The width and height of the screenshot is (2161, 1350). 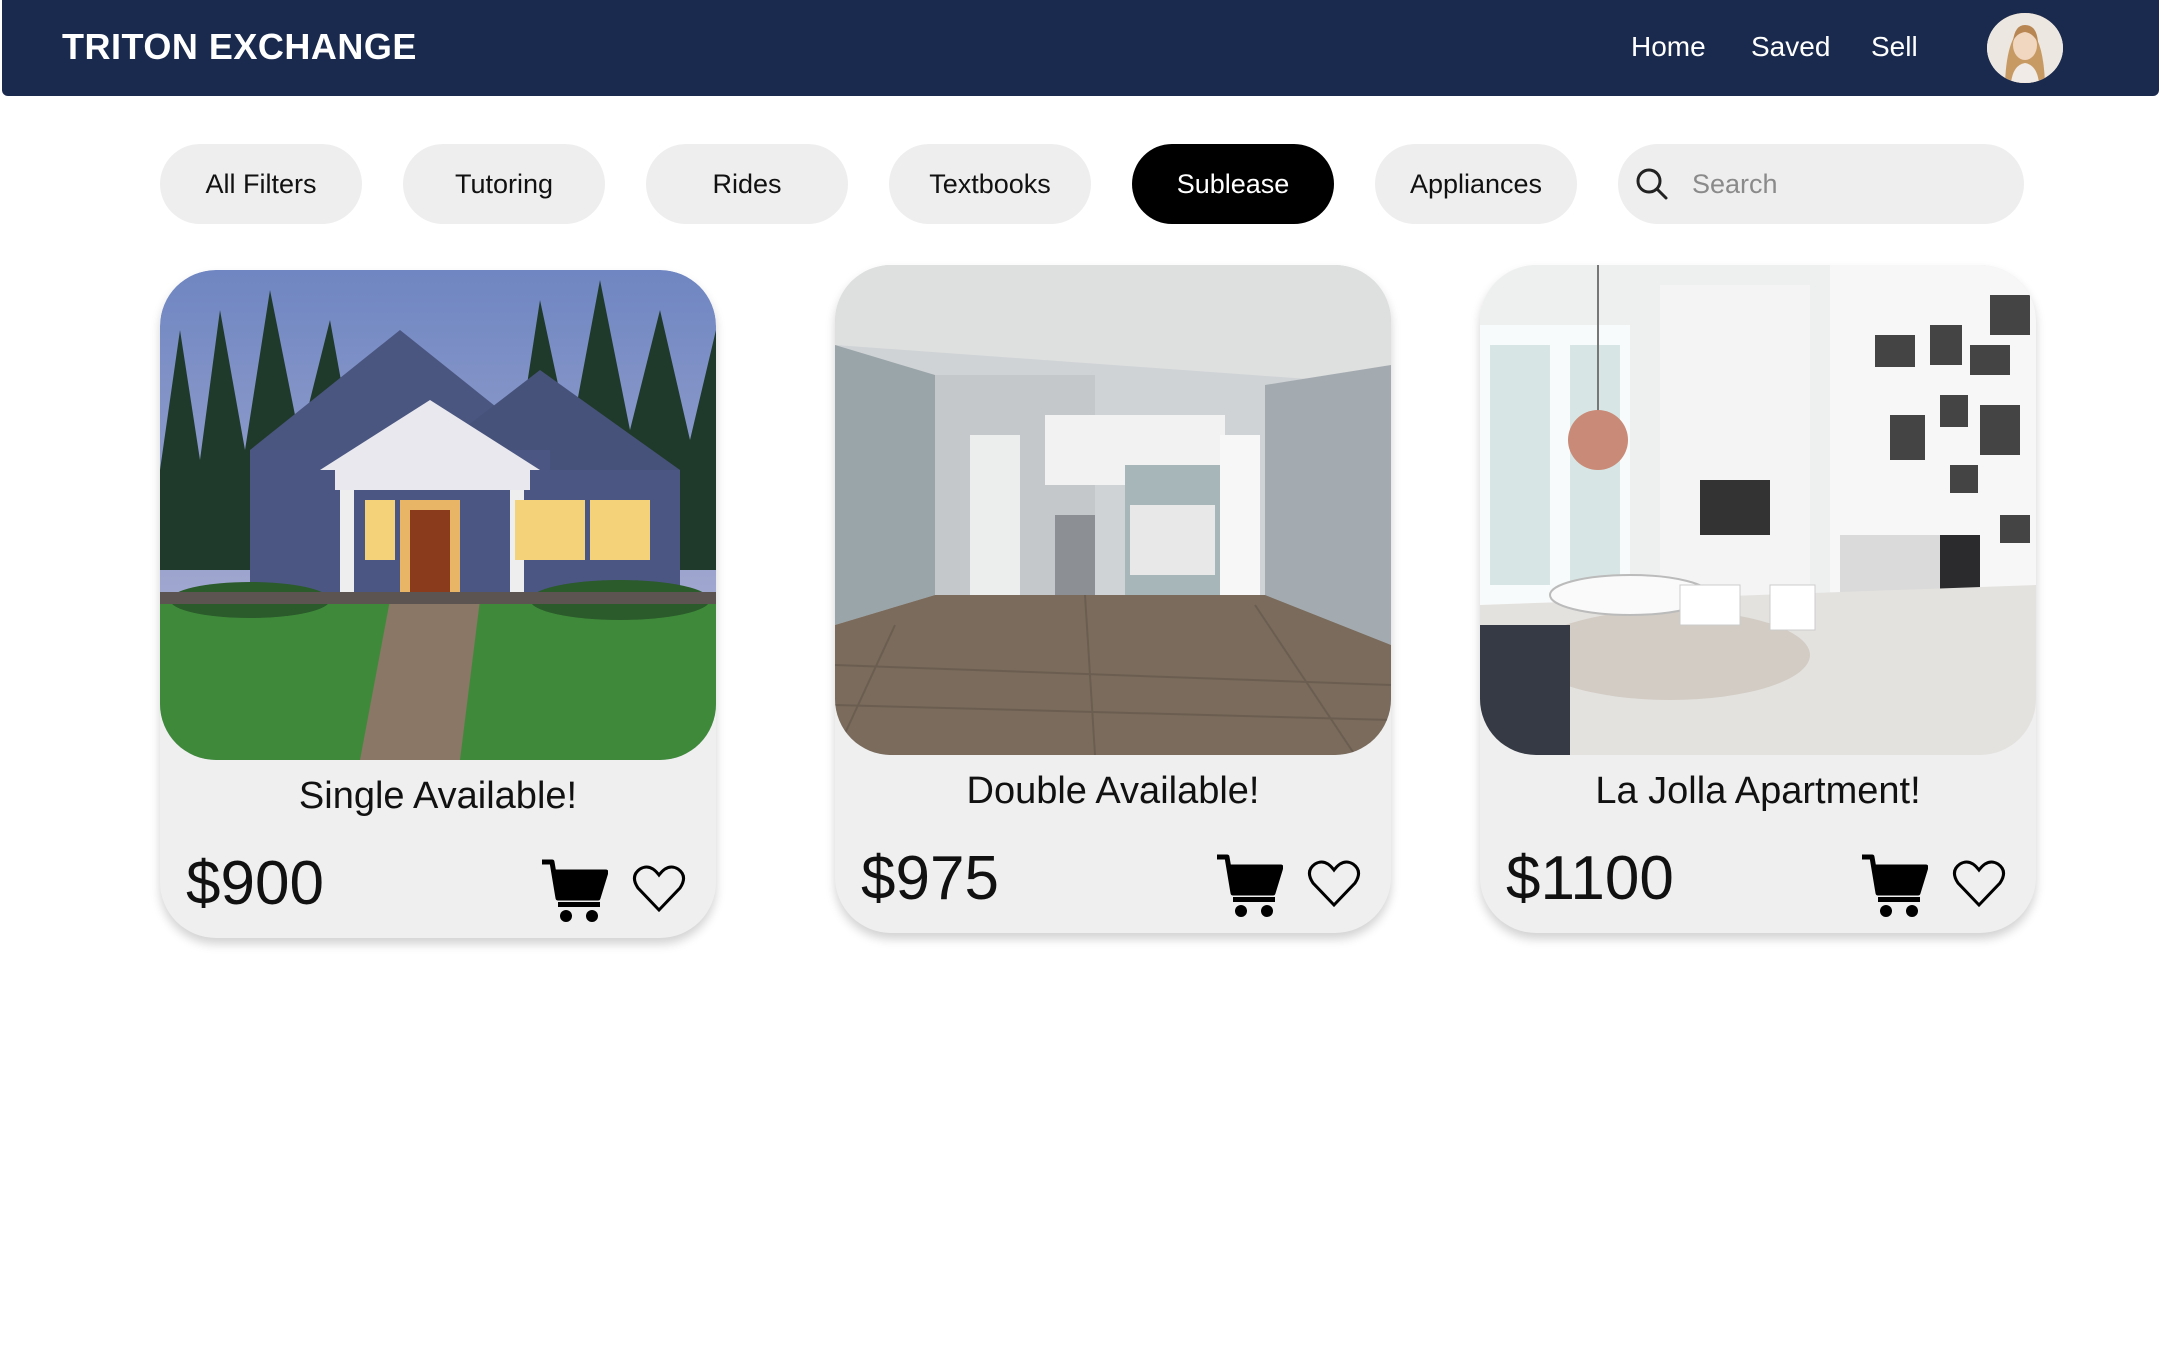 I want to click on search-input, so click(x=1842, y=184).